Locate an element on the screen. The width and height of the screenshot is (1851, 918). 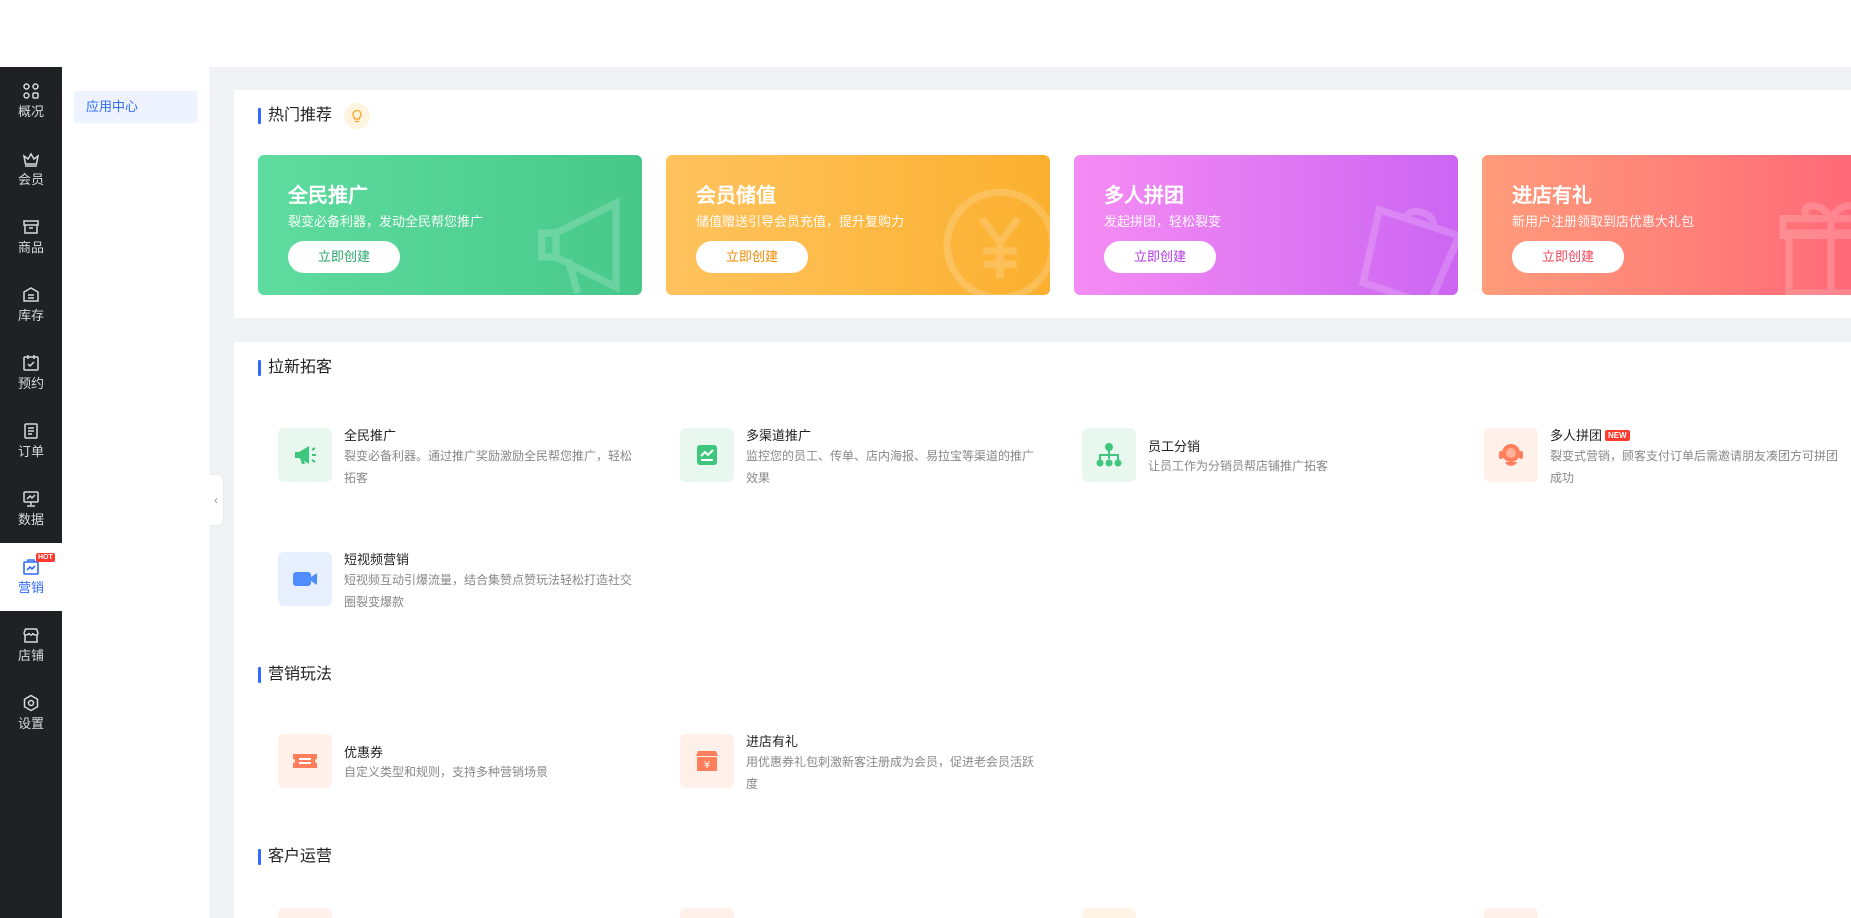
hot-card-new-customer-gift: 进店有礼 新用户注册领取到店优惠大礼包 立即创建 is located at coordinates (1666, 225).